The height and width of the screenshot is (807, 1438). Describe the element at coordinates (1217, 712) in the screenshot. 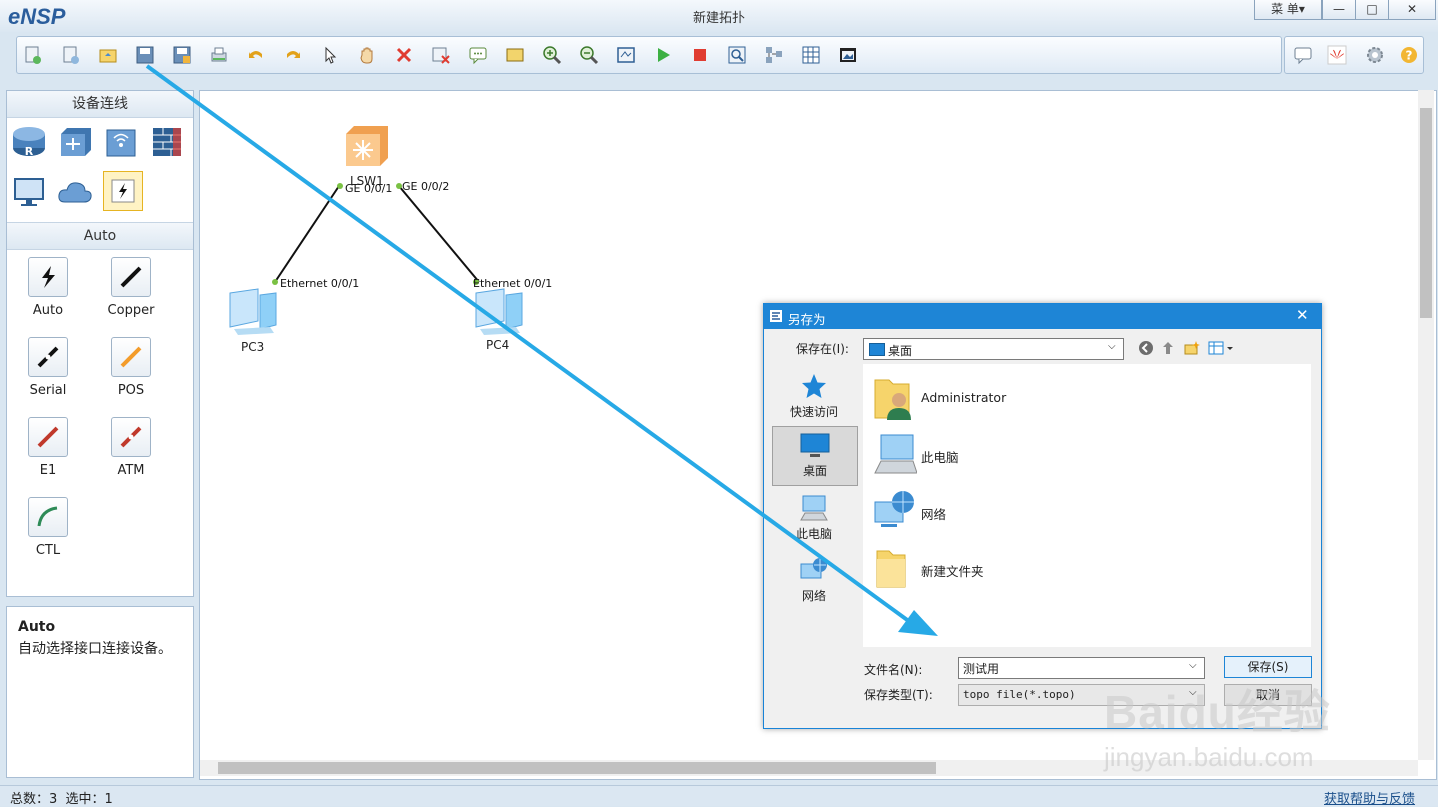

I see `baidu-watermark: Baidu经验` at that location.